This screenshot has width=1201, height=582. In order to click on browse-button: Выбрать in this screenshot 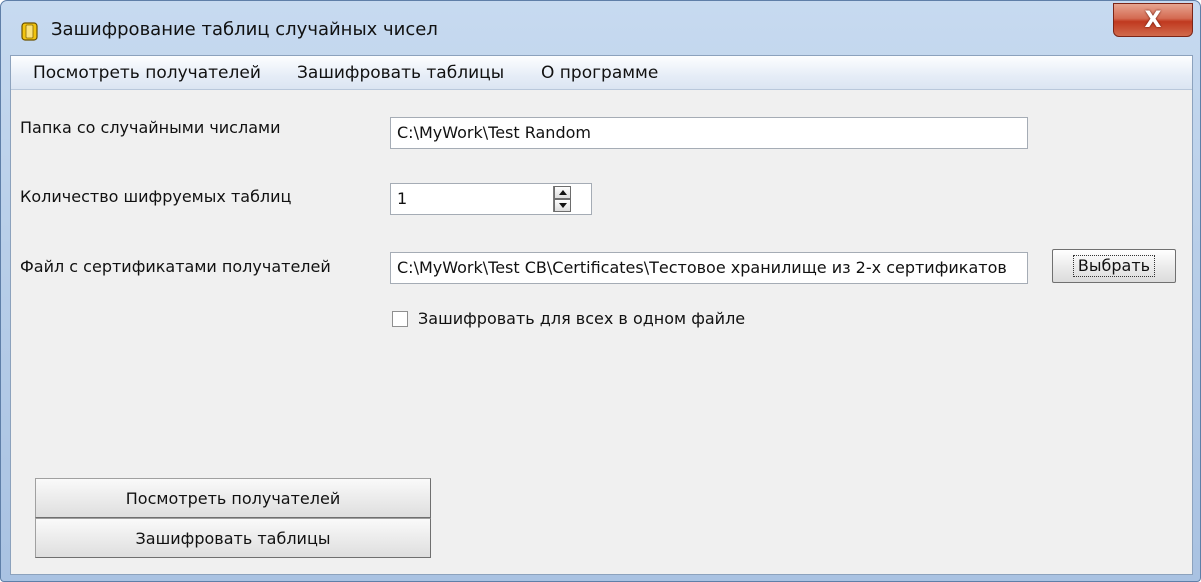, I will do `click(1114, 266)`.